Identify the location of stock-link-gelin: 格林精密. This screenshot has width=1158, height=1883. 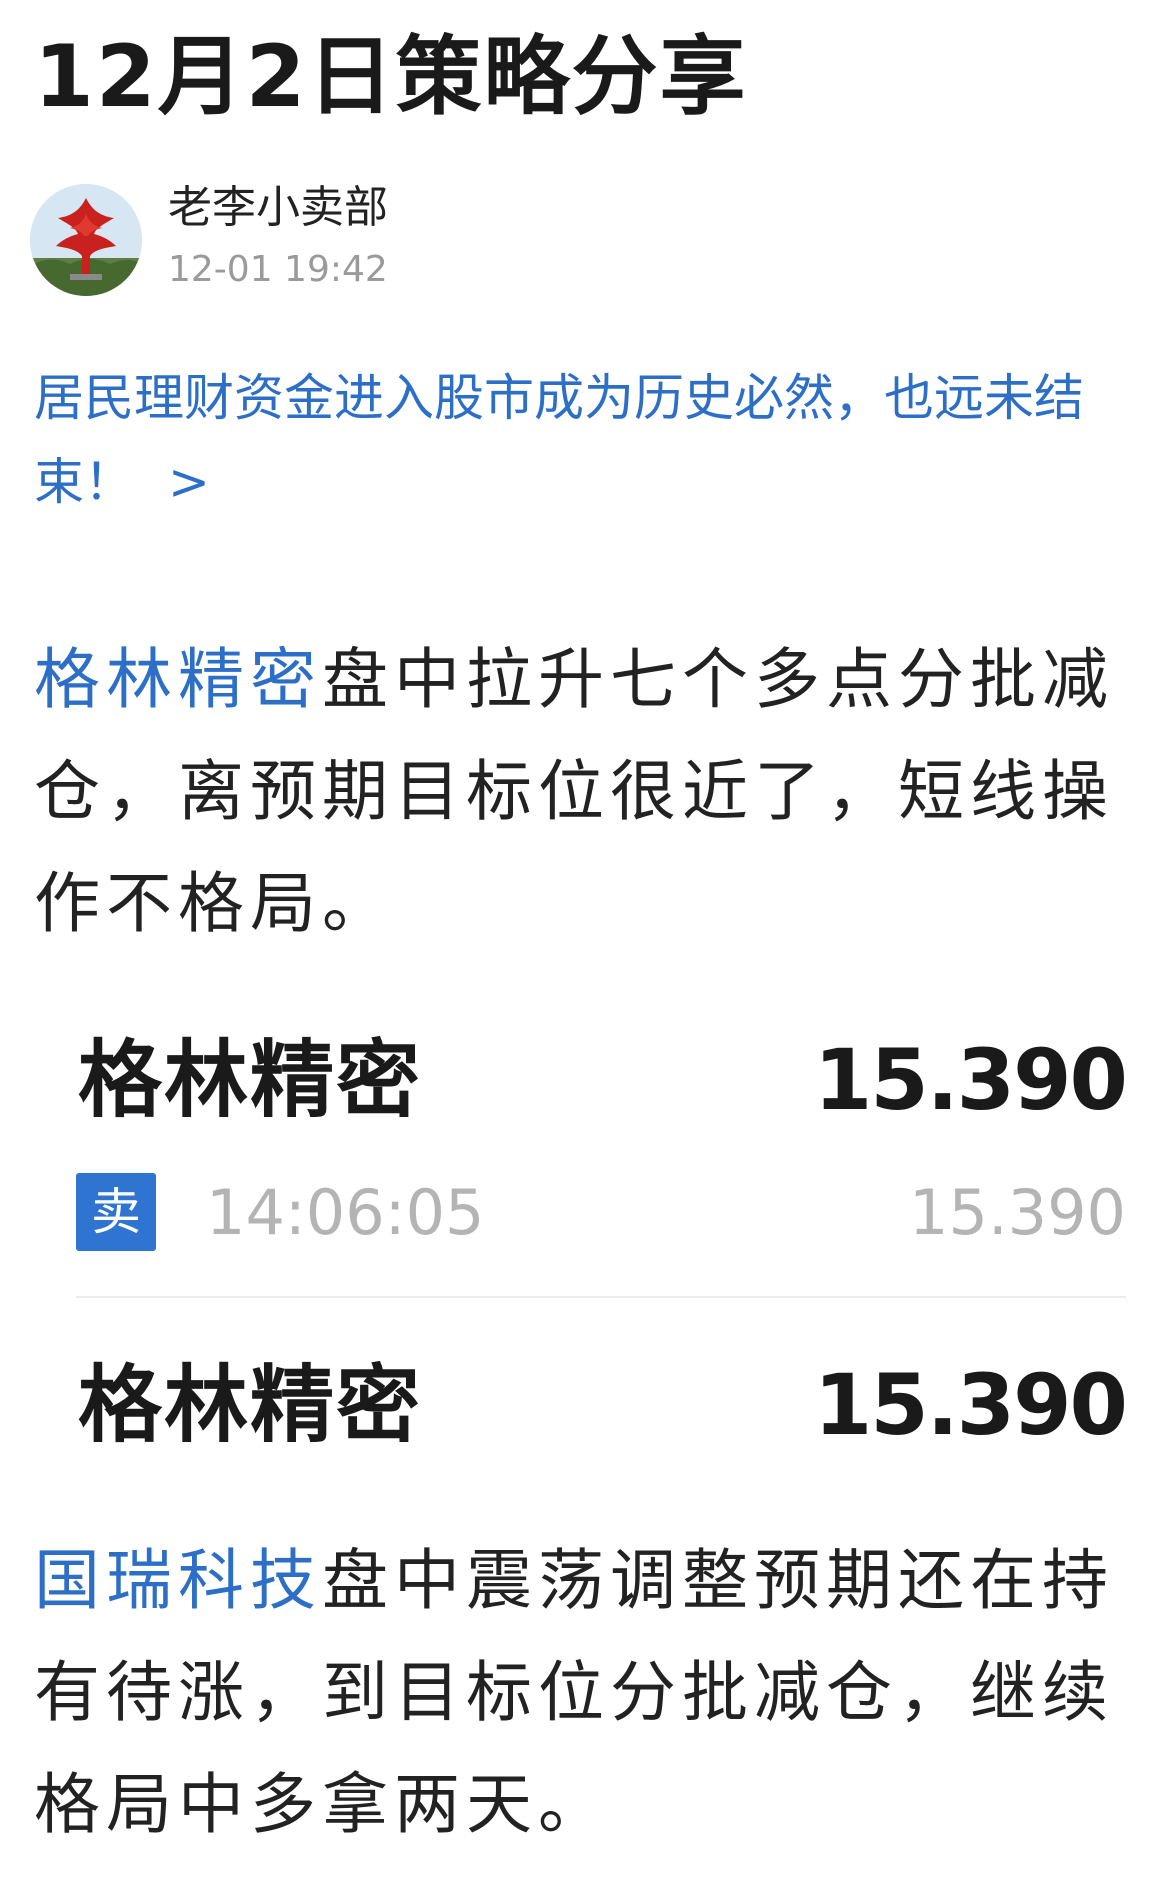
(178, 679).